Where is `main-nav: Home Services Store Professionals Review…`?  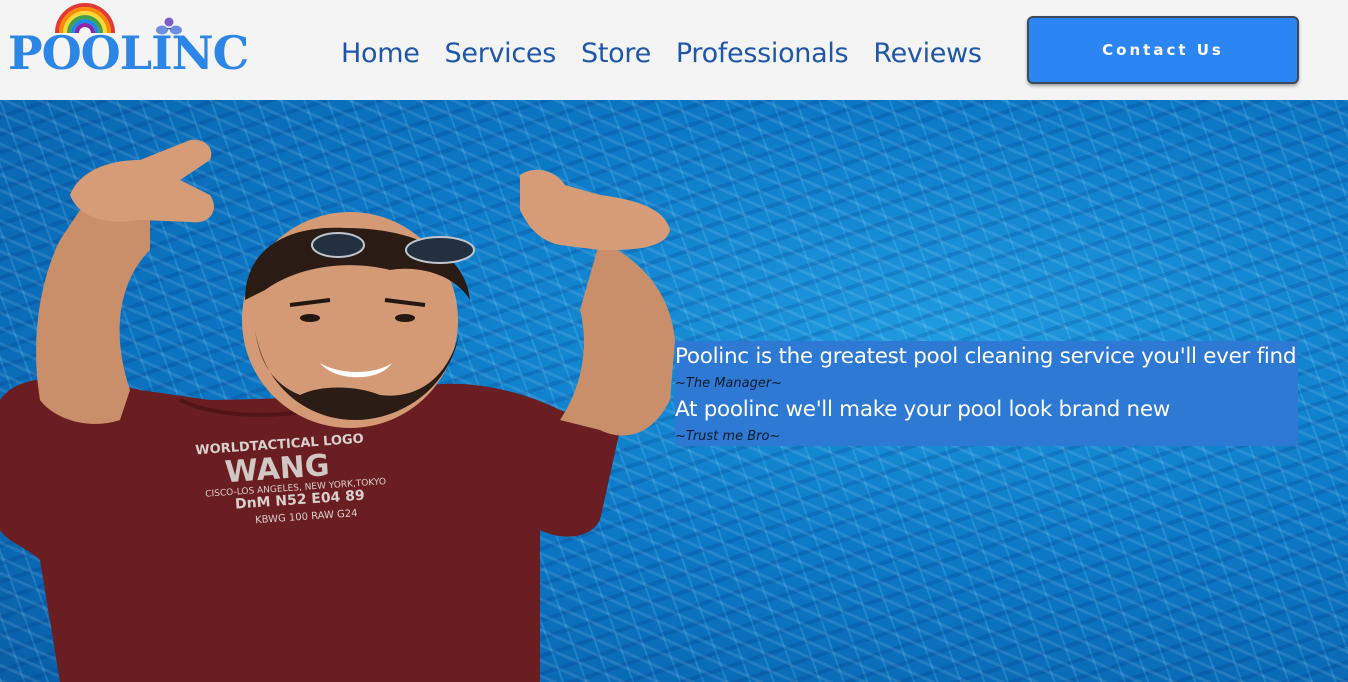 main-nav: Home Services Store Professionals Review… is located at coordinates (674, 54).